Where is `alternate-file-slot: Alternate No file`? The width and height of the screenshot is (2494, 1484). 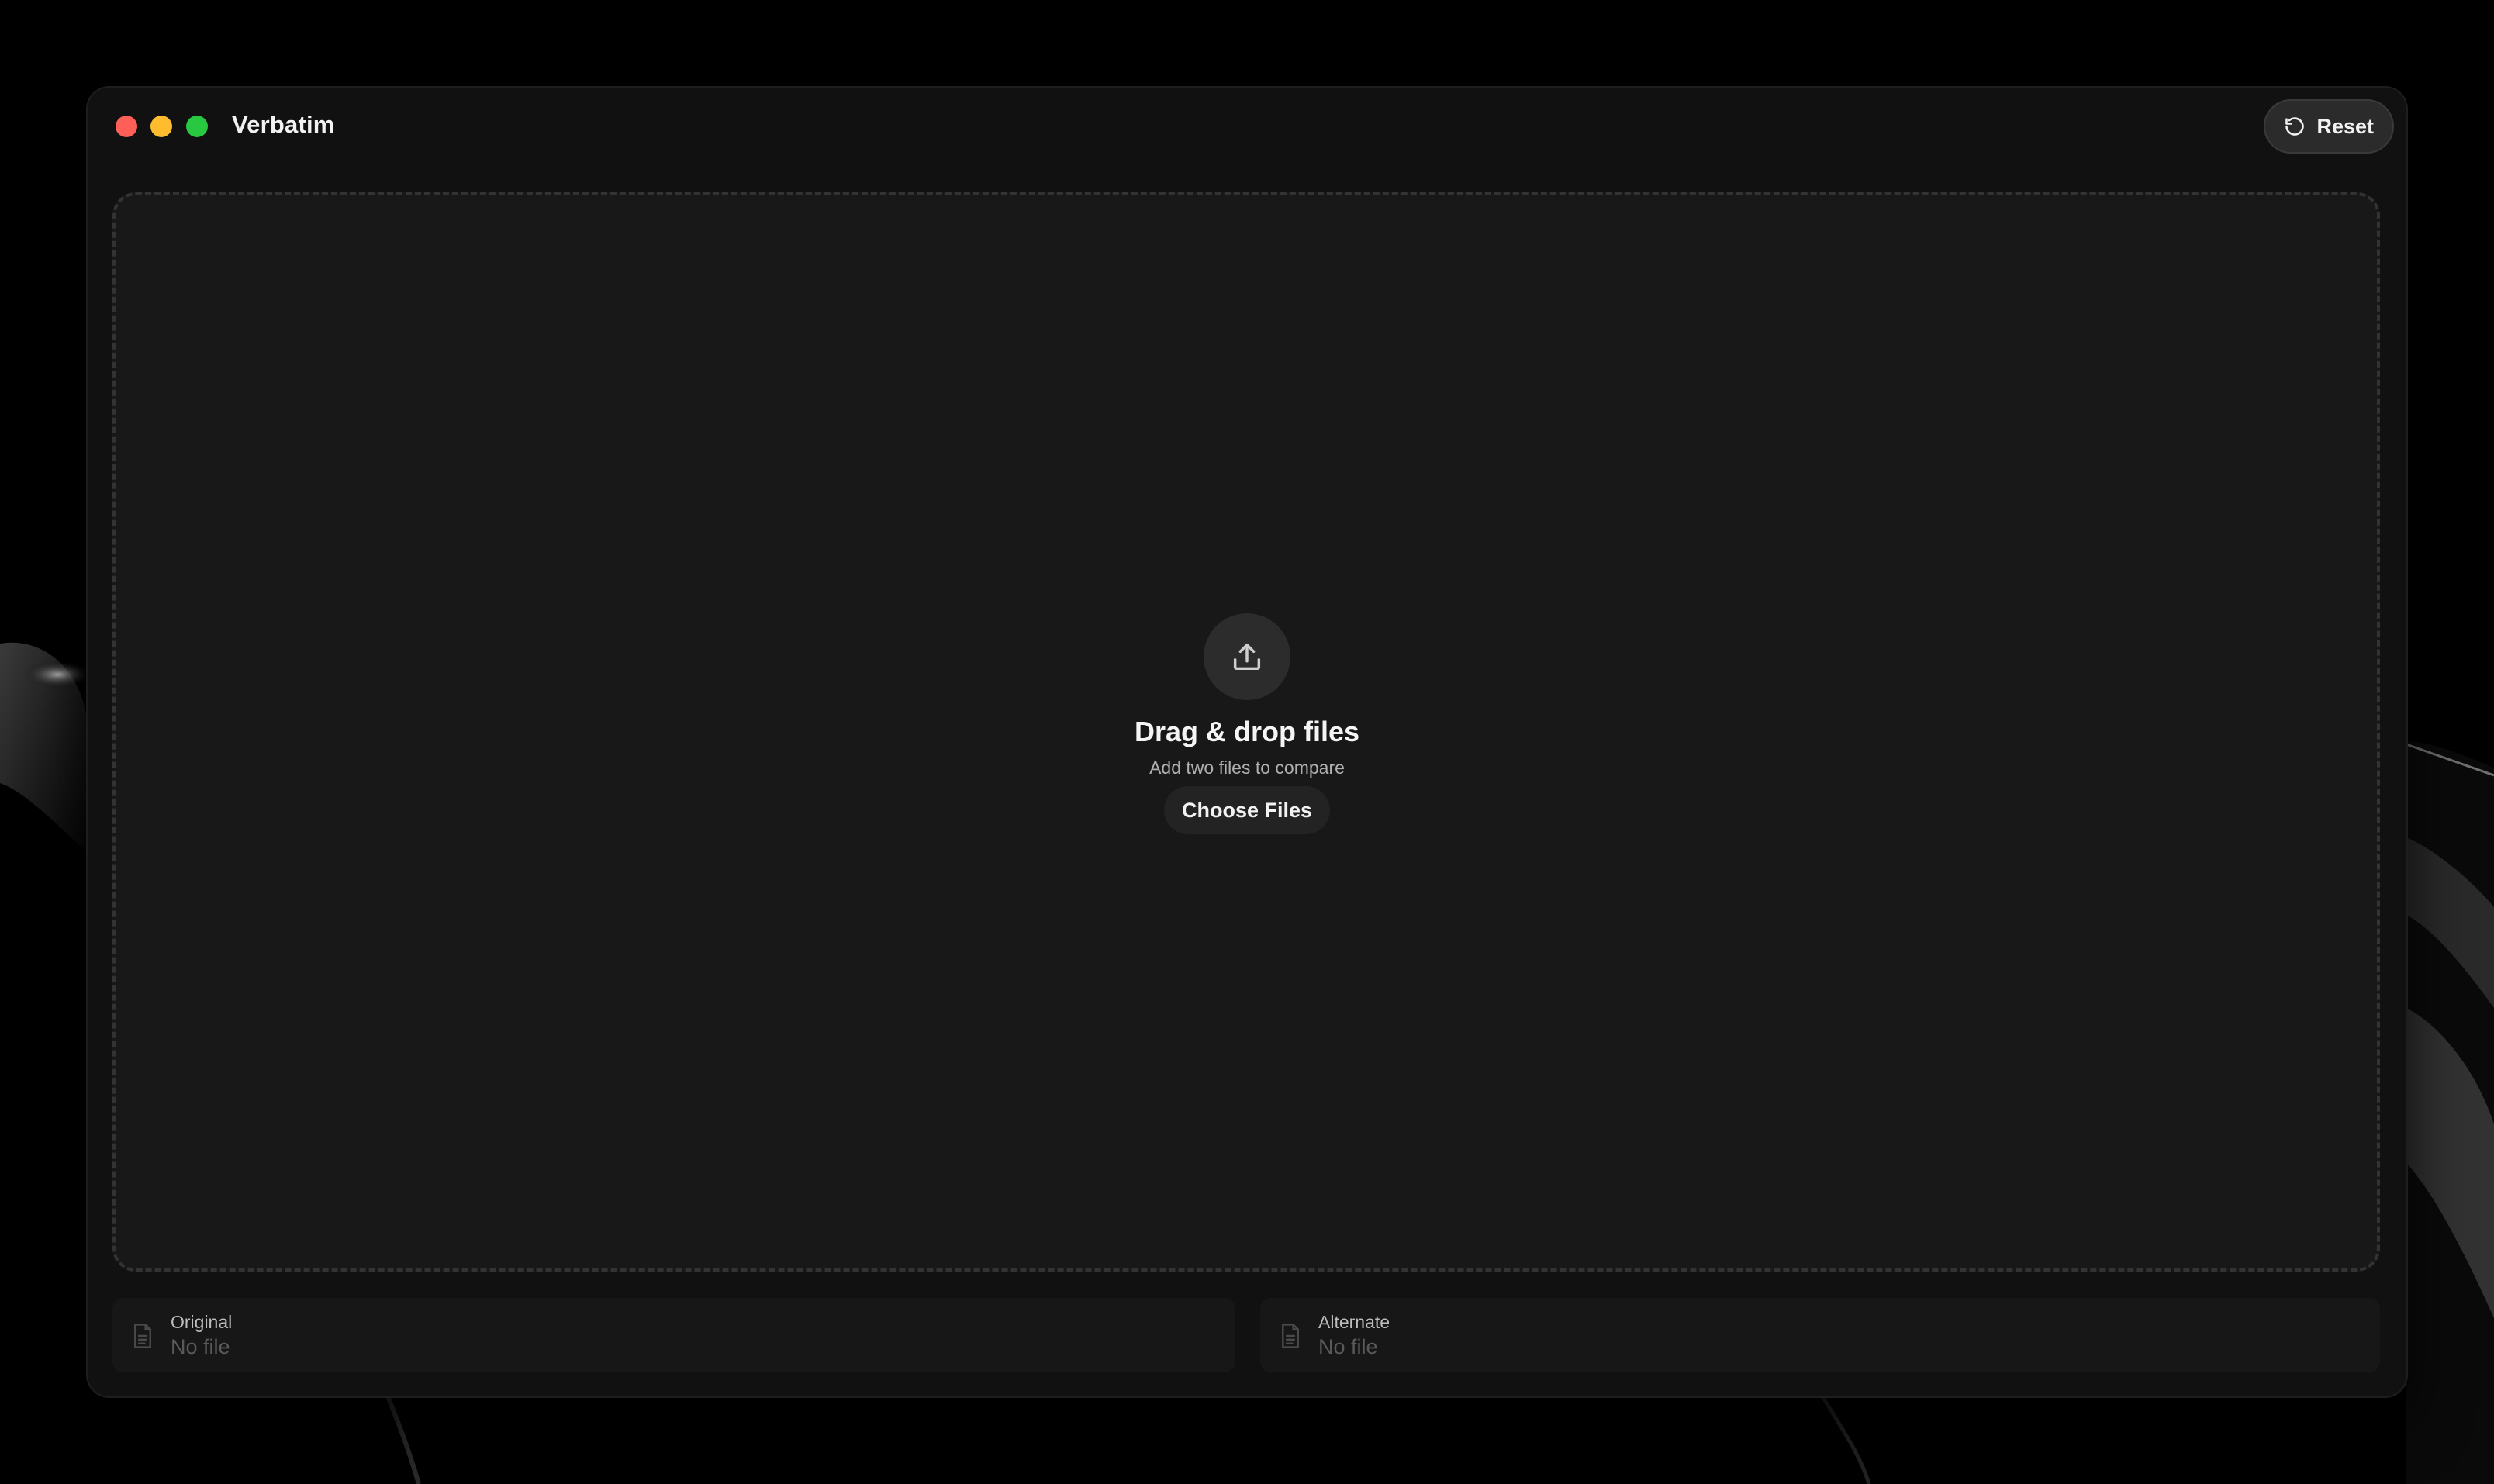 alternate-file-slot: Alternate No file is located at coordinates (1820, 1335).